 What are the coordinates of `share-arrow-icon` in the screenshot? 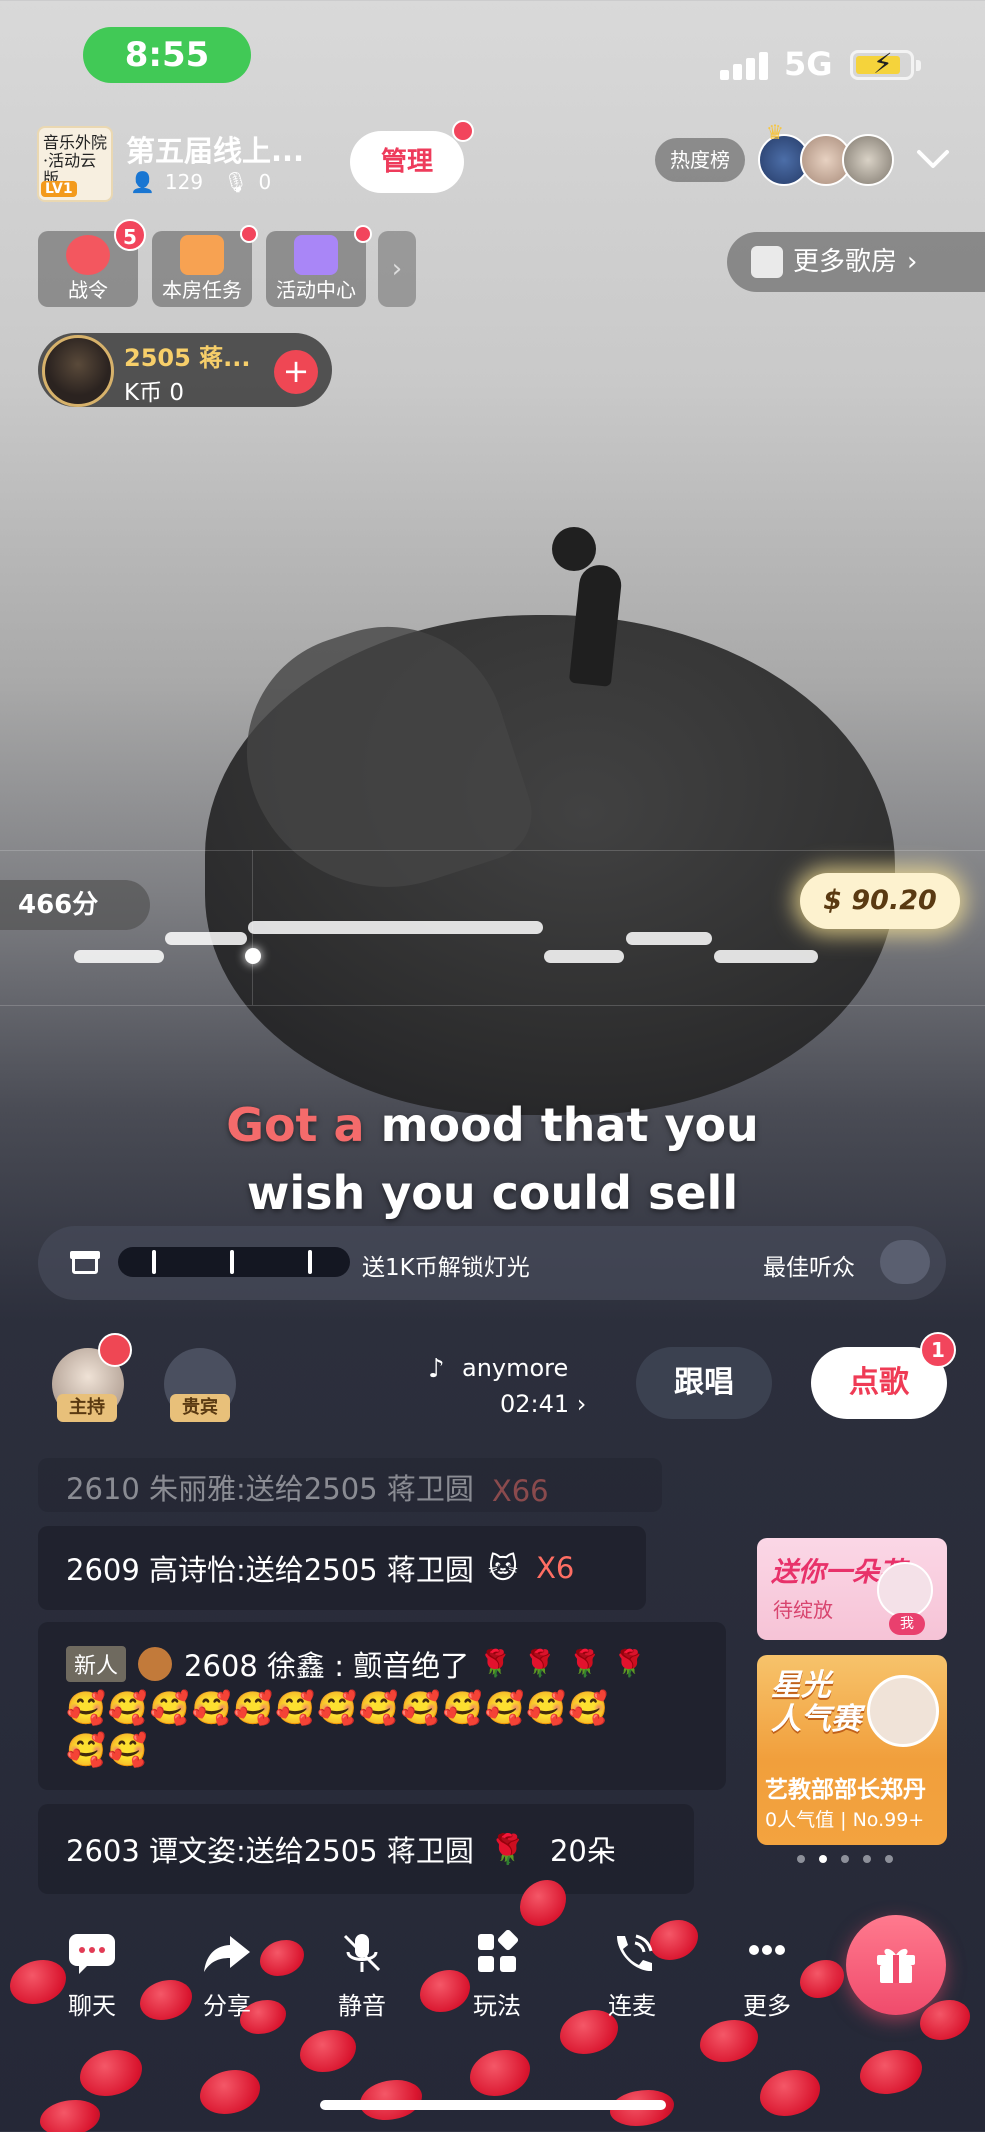 It's located at (227, 1954).